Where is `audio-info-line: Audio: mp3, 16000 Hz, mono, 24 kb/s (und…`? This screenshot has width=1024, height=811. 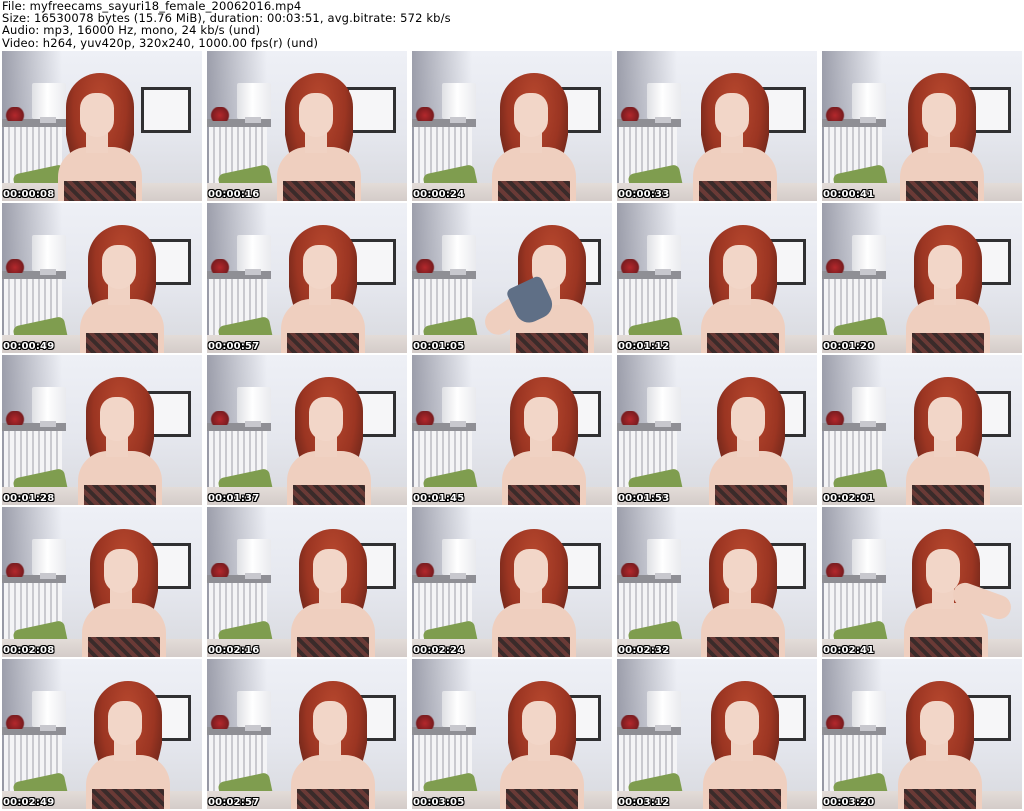 audio-info-line: Audio: mp3, 16000 Hz, mono, 24 kb/s (und… is located at coordinates (131, 30).